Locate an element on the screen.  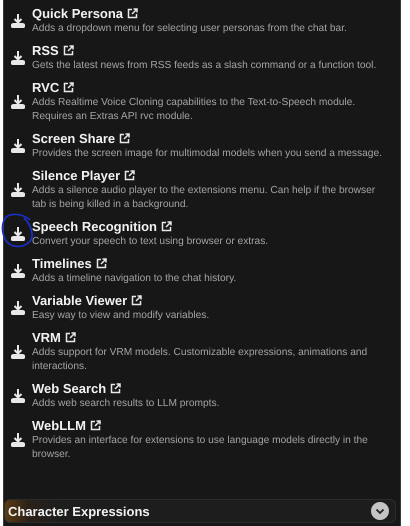
extension-title: RSS is located at coordinates (45, 50).